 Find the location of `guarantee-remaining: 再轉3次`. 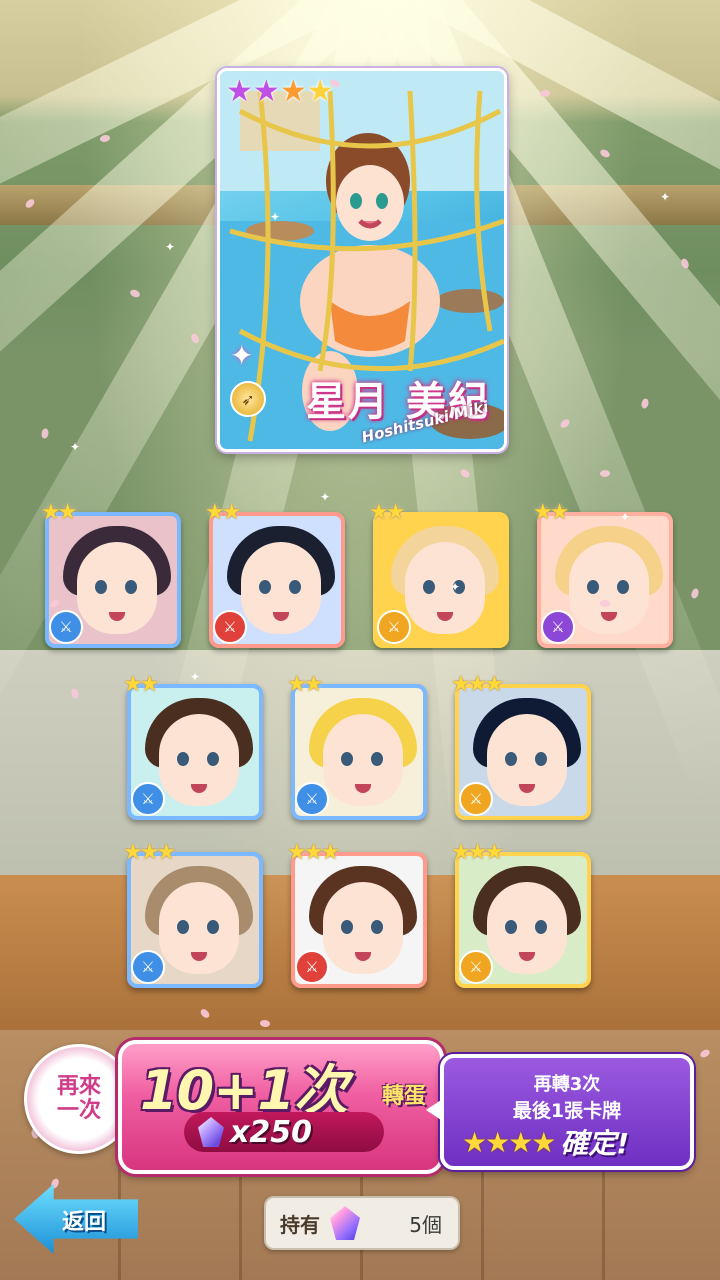

guarantee-remaining: 再轉3次 is located at coordinates (567, 1084).